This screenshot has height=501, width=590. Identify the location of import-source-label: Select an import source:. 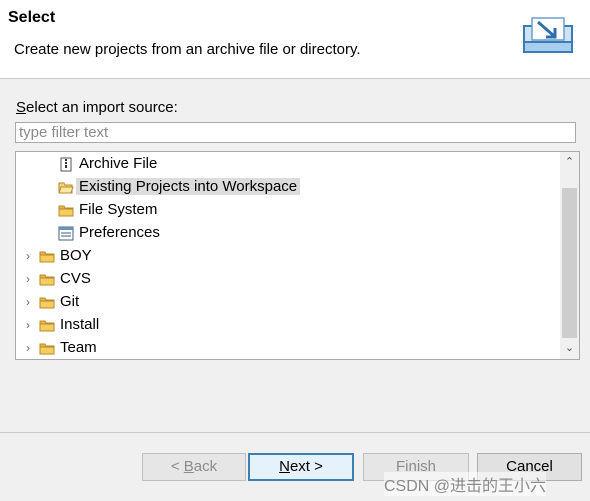
(97, 107).